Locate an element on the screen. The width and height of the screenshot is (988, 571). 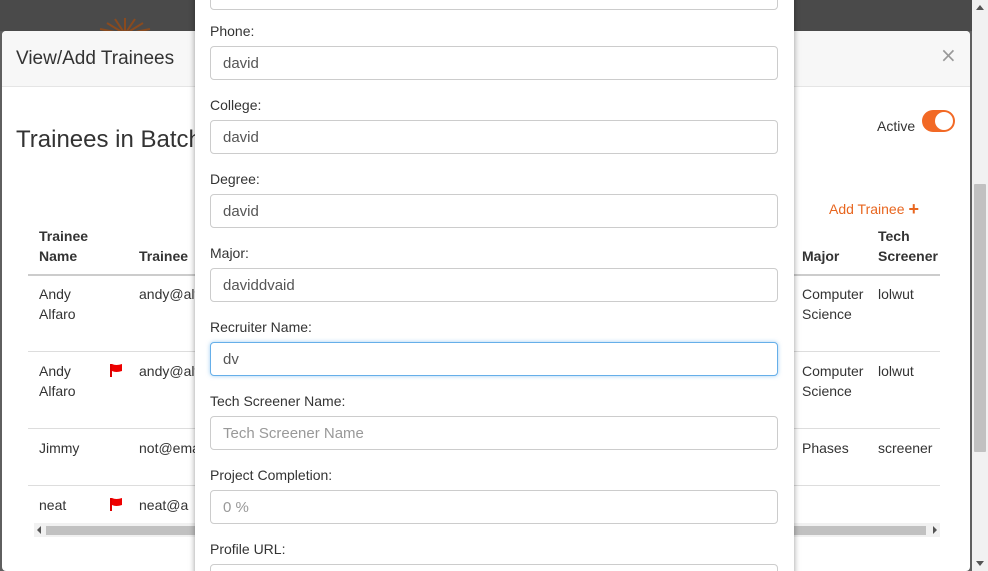
tech-screener-name-input is located at coordinates (494, 433).